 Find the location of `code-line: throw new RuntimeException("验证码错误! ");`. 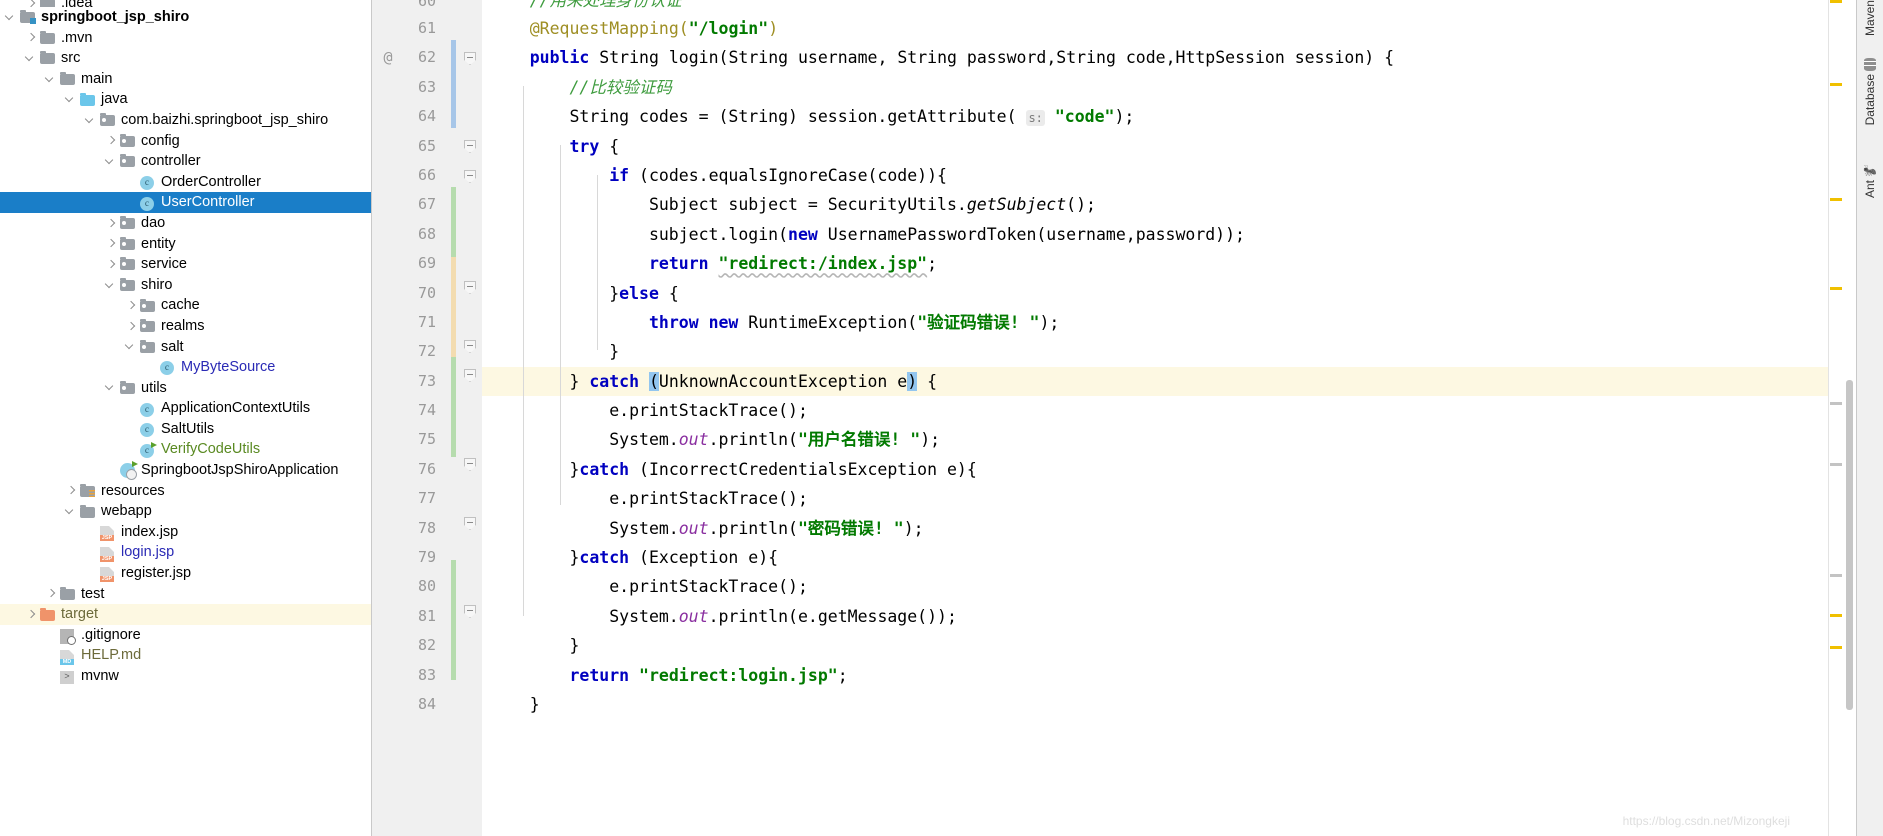

code-line: throw new RuntimeException("验证码错误! "); is located at coordinates (1155, 322).